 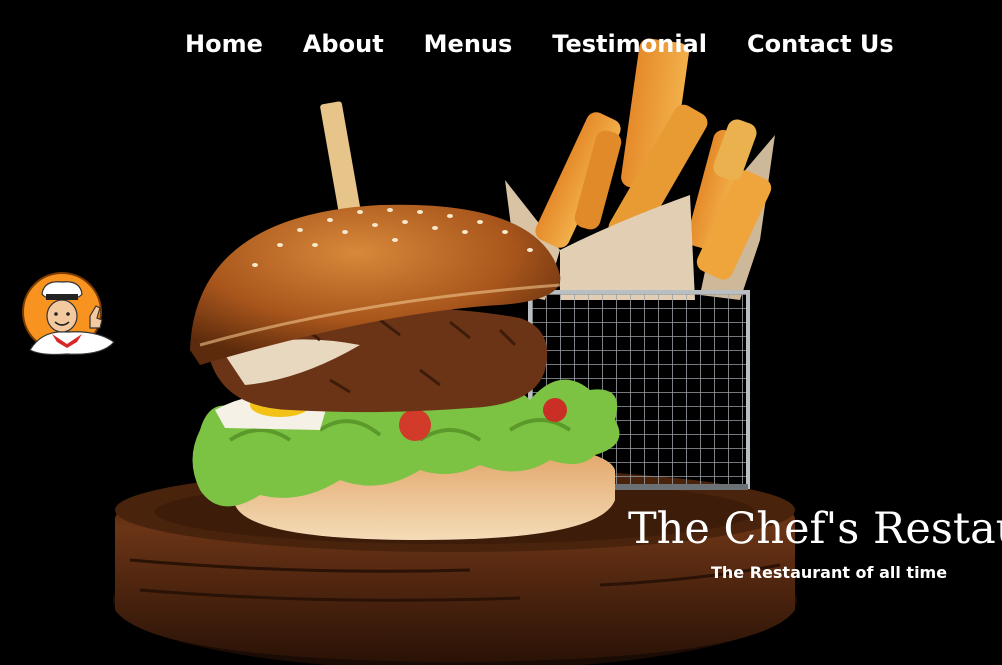 What do you see at coordinates (815, 529) in the screenshot?
I see `restaurant-title: The Chef's Restau` at bounding box center [815, 529].